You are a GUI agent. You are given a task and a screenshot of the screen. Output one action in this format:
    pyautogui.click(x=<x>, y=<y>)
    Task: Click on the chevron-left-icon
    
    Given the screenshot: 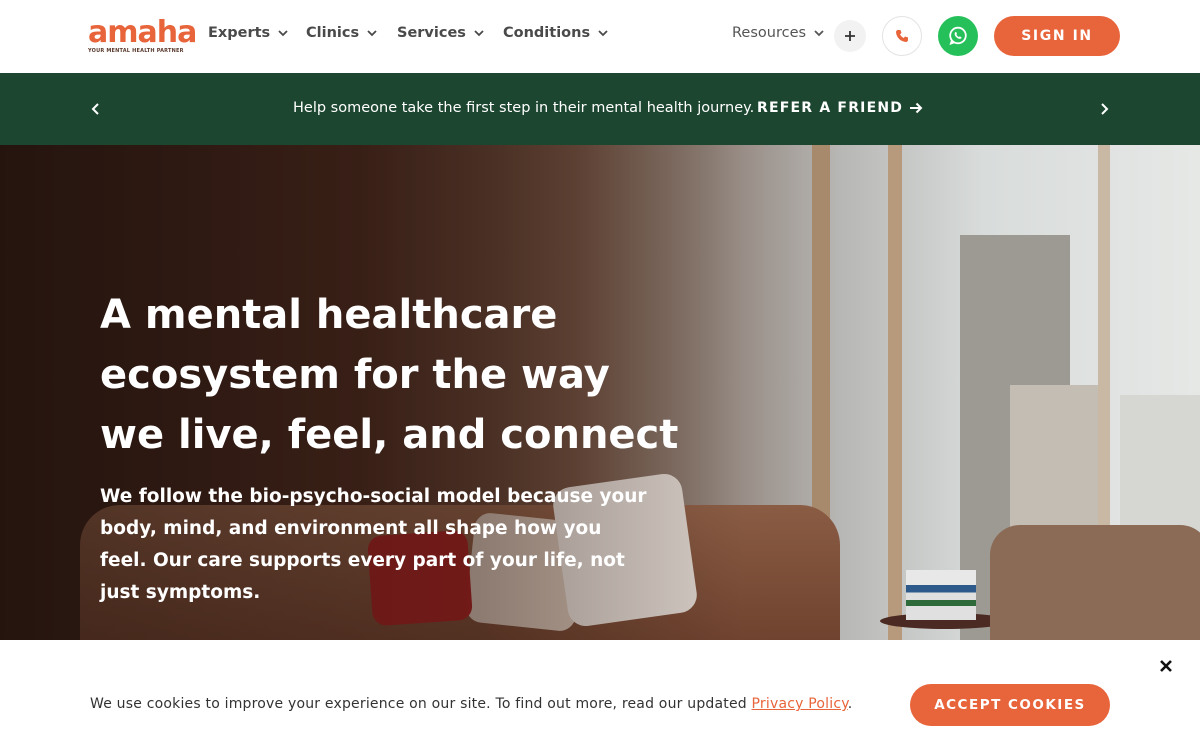 What is the action you would take?
    pyautogui.click(x=95, y=109)
    